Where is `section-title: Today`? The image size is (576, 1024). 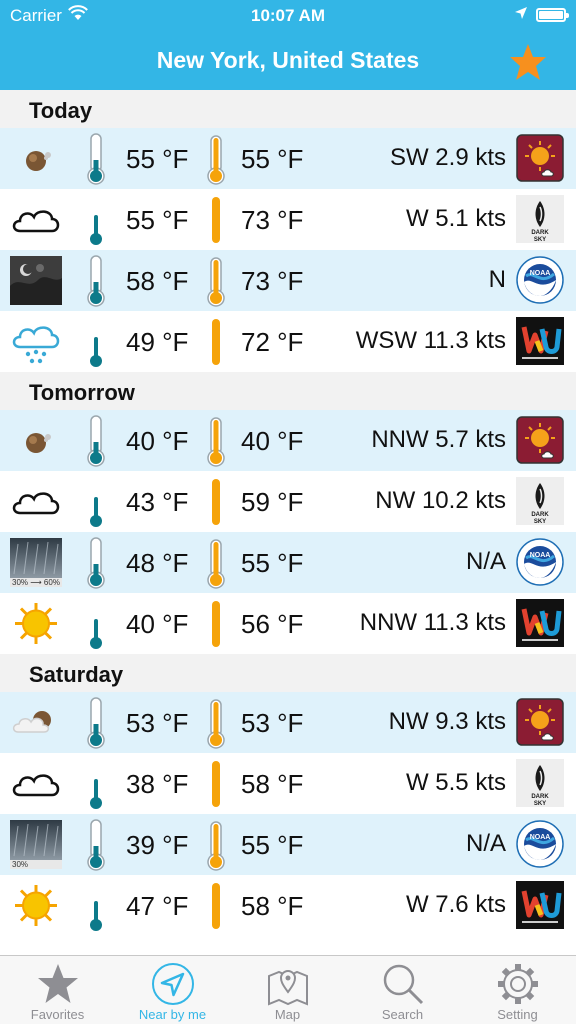 section-title: Today is located at coordinates (61, 110).